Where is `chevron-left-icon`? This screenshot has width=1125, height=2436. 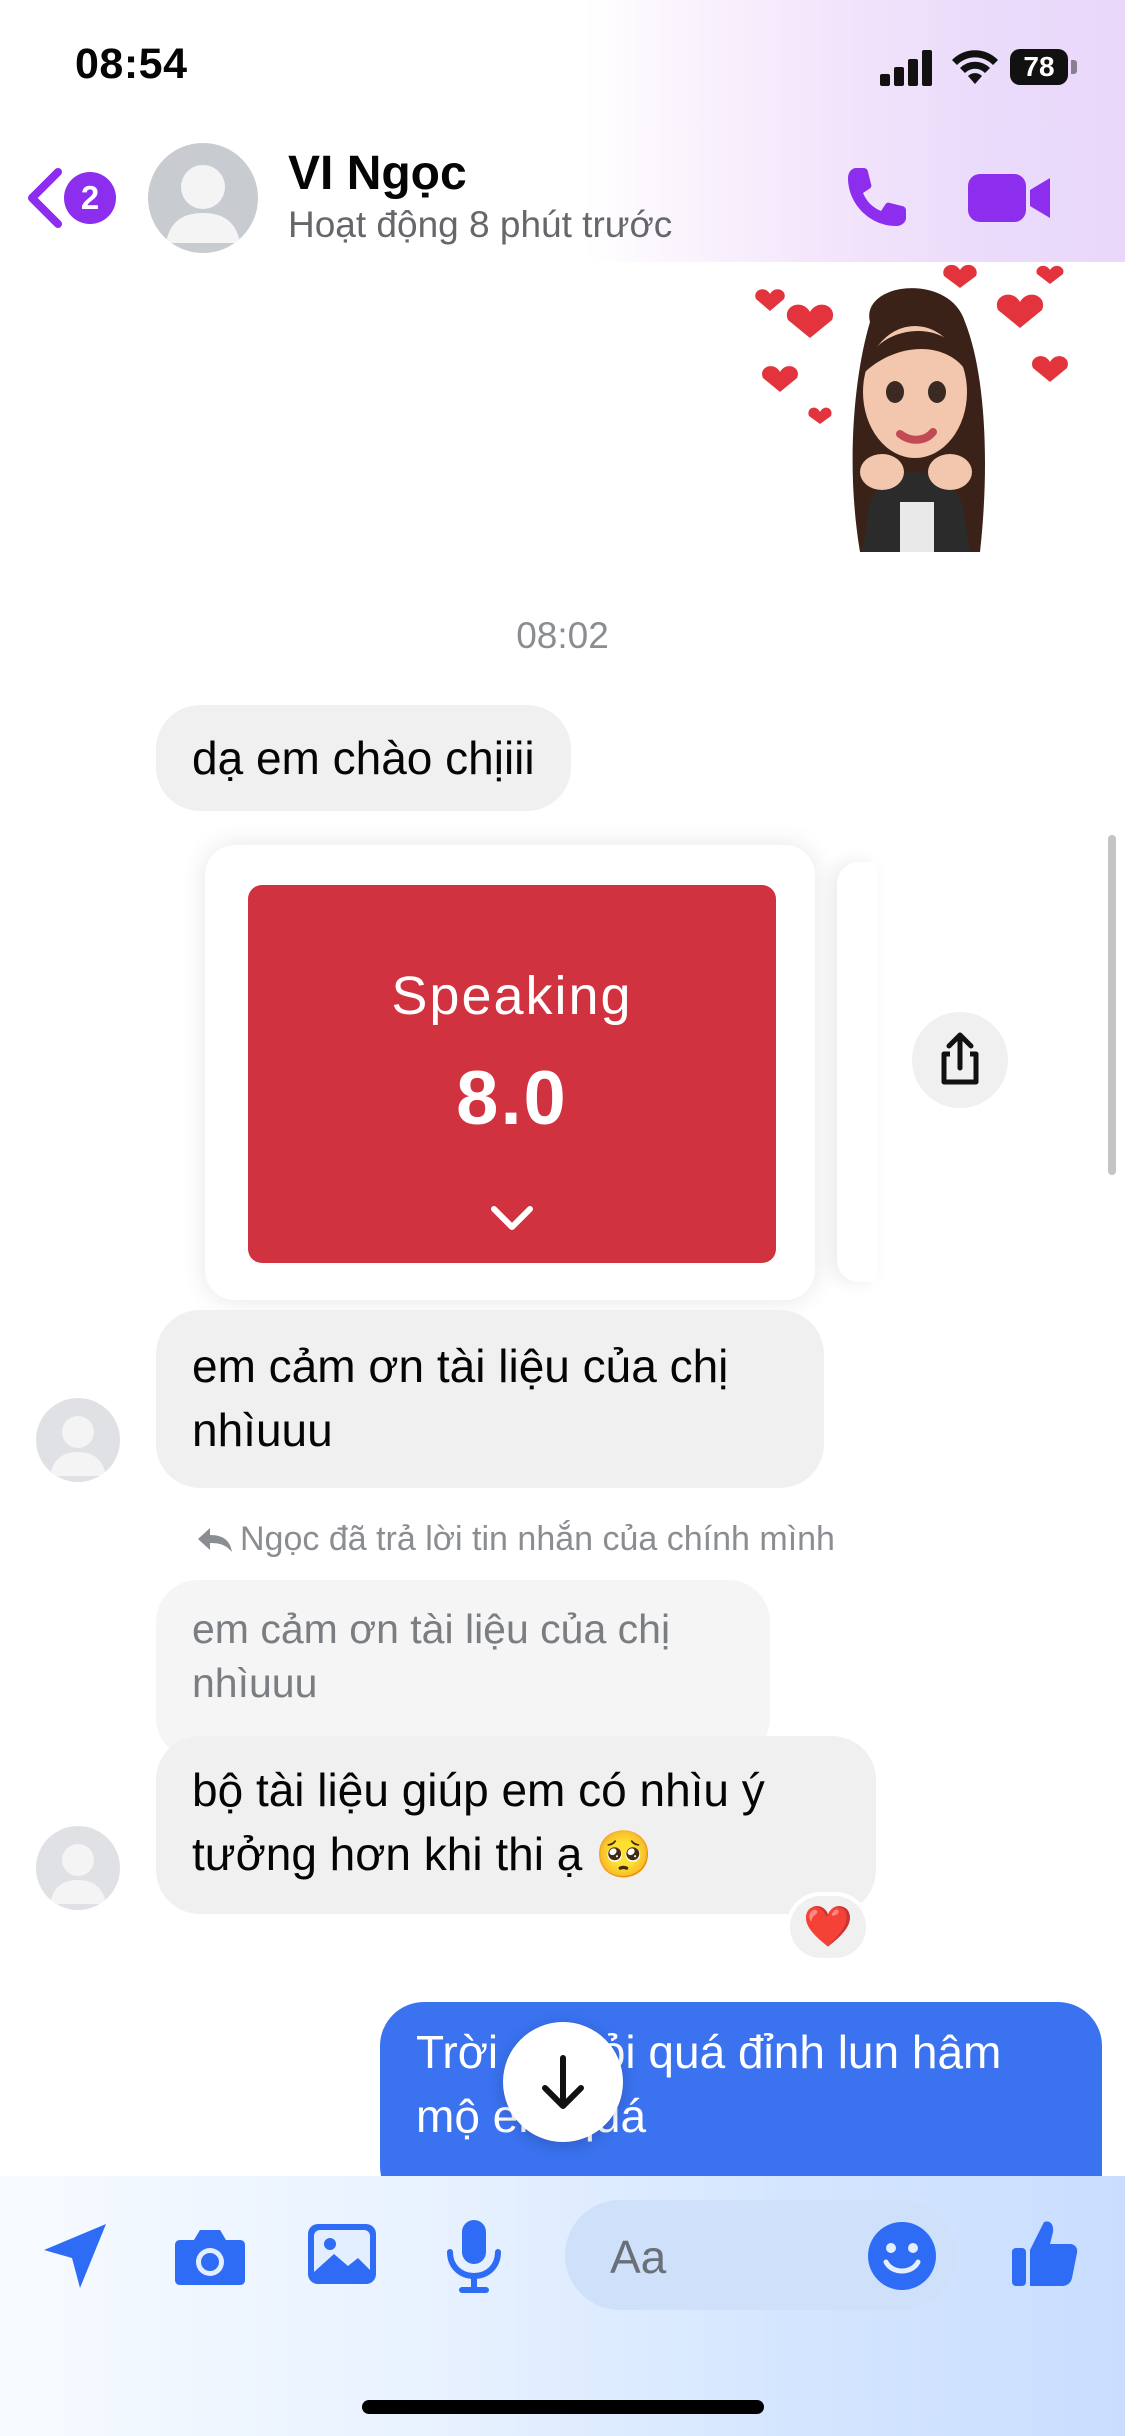
chevron-left-icon is located at coordinates (45, 198).